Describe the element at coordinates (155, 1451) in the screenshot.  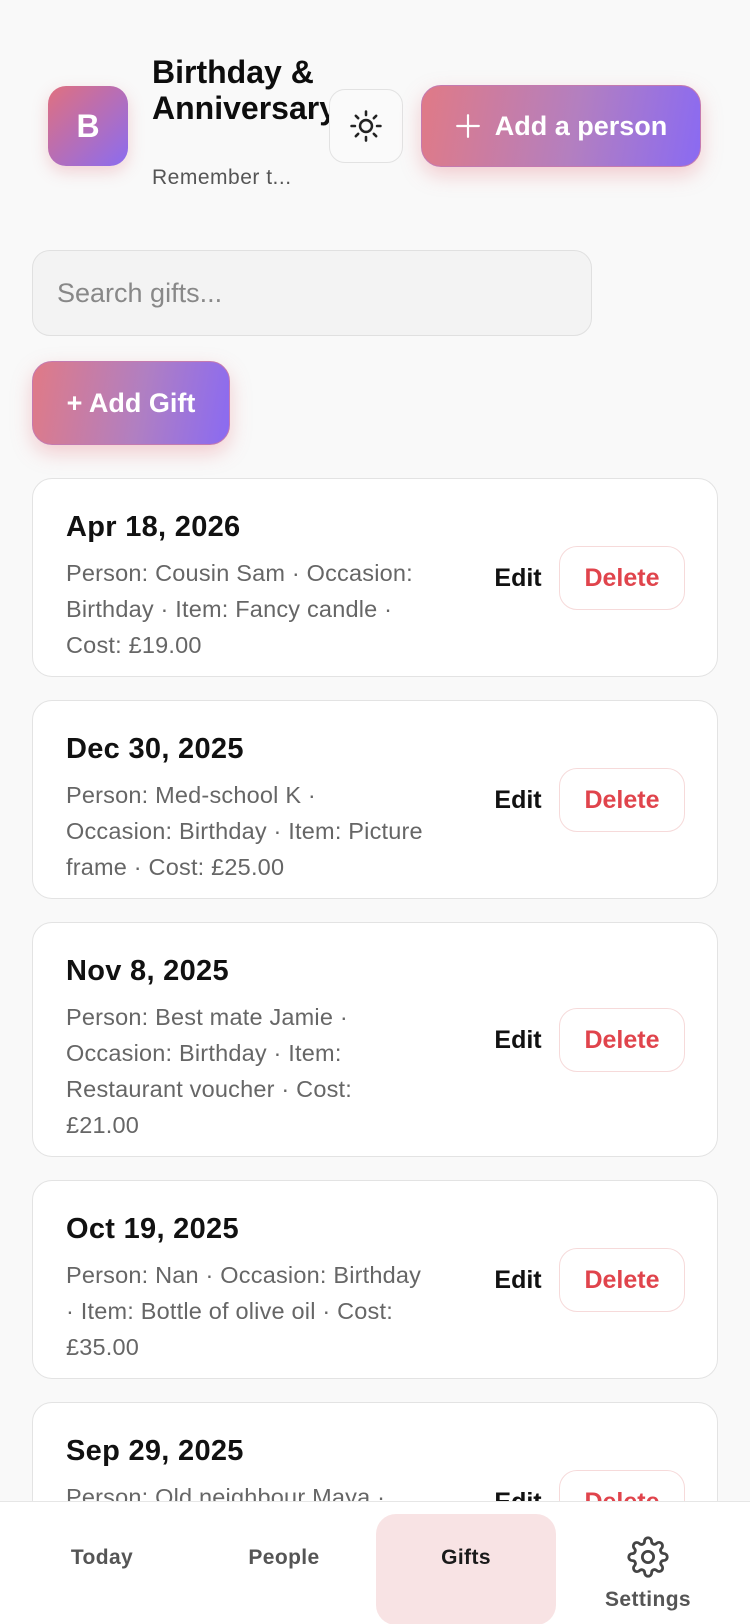
I see `gift-date: Sep 29, 2025` at that location.